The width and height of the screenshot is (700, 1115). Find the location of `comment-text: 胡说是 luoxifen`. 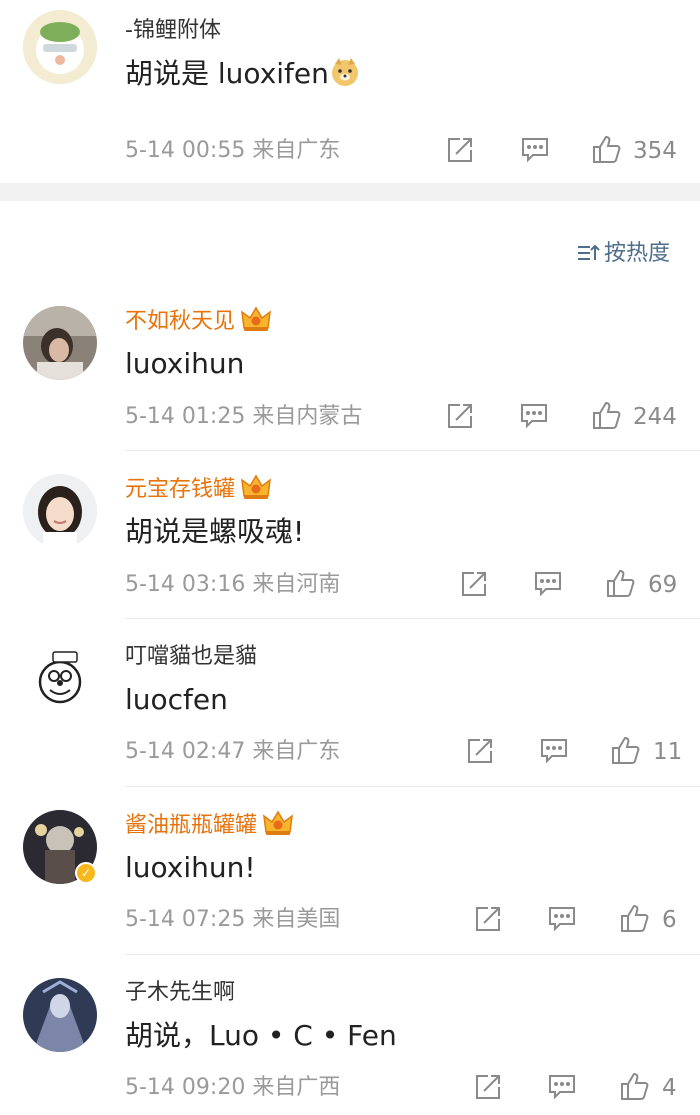

comment-text: 胡说是 luoxifen is located at coordinates (243, 74).